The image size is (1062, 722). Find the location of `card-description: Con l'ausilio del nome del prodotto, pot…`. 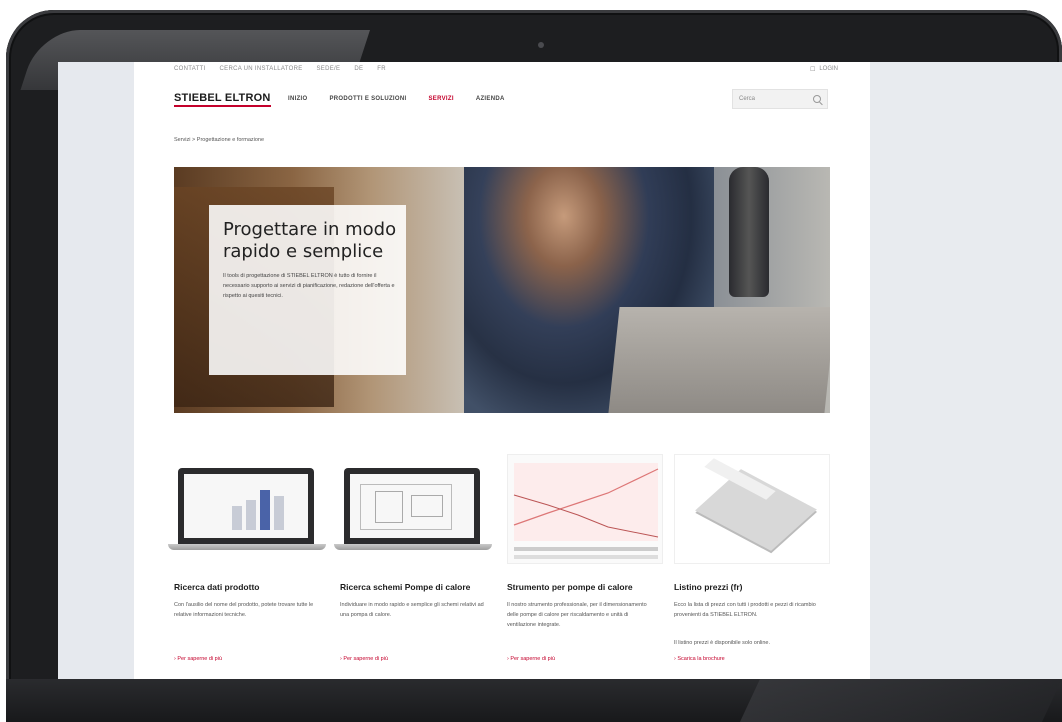

card-description: Con l'ausilio del nome del prodotto, pot… is located at coordinates (244, 610).